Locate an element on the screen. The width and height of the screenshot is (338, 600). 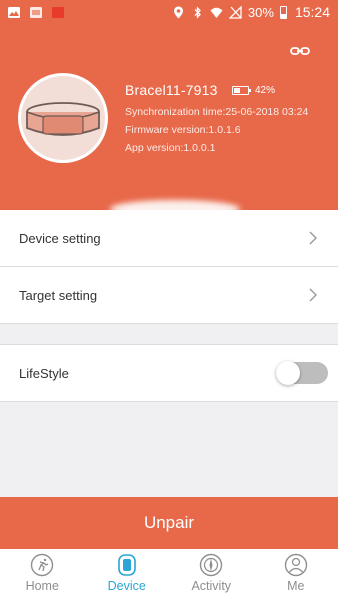
target-setting-label: Target setting is located at coordinates (58, 295).